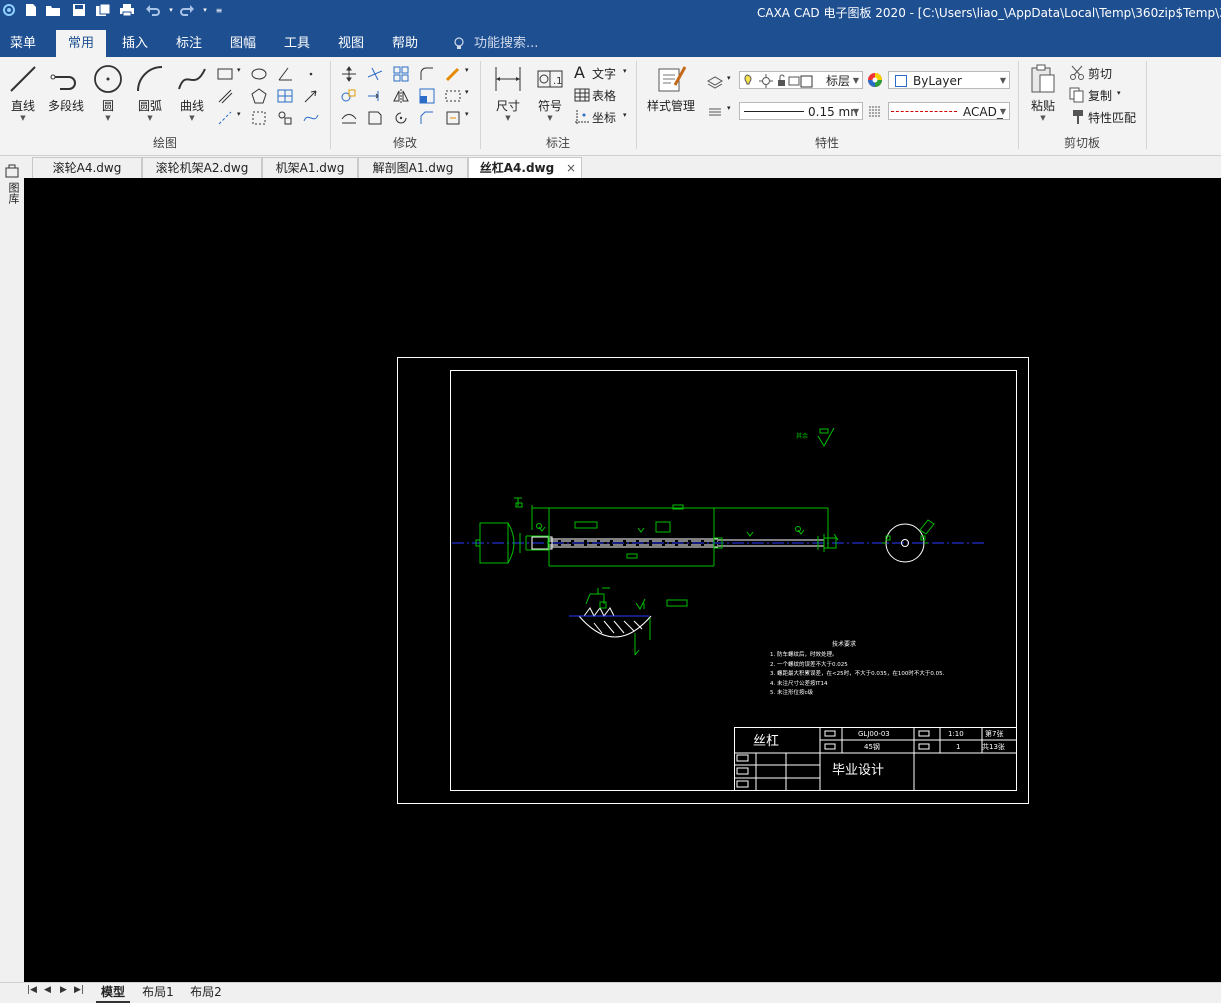  What do you see at coordinates (949, 80) in the screenshot?
I see `color-combo: ByLayer ▼` at bounding box center [949, 80].